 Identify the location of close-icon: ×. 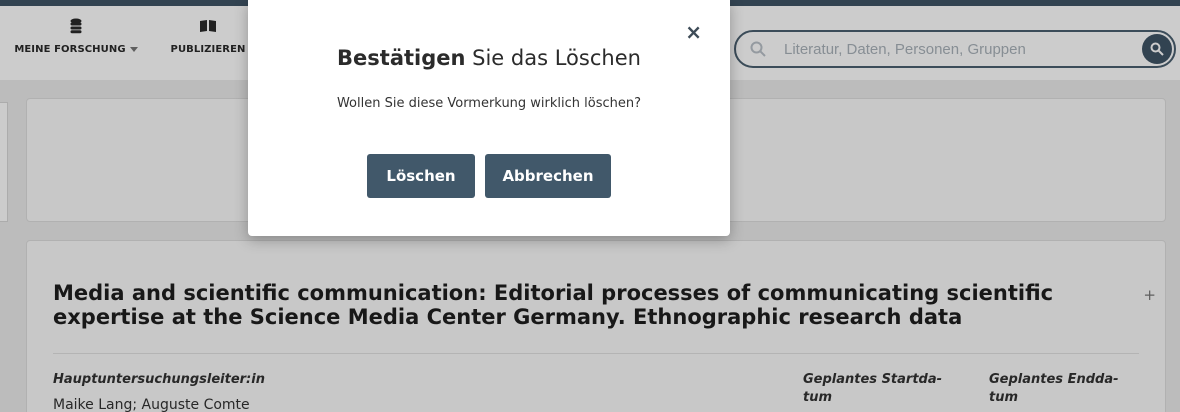
(693, 32).